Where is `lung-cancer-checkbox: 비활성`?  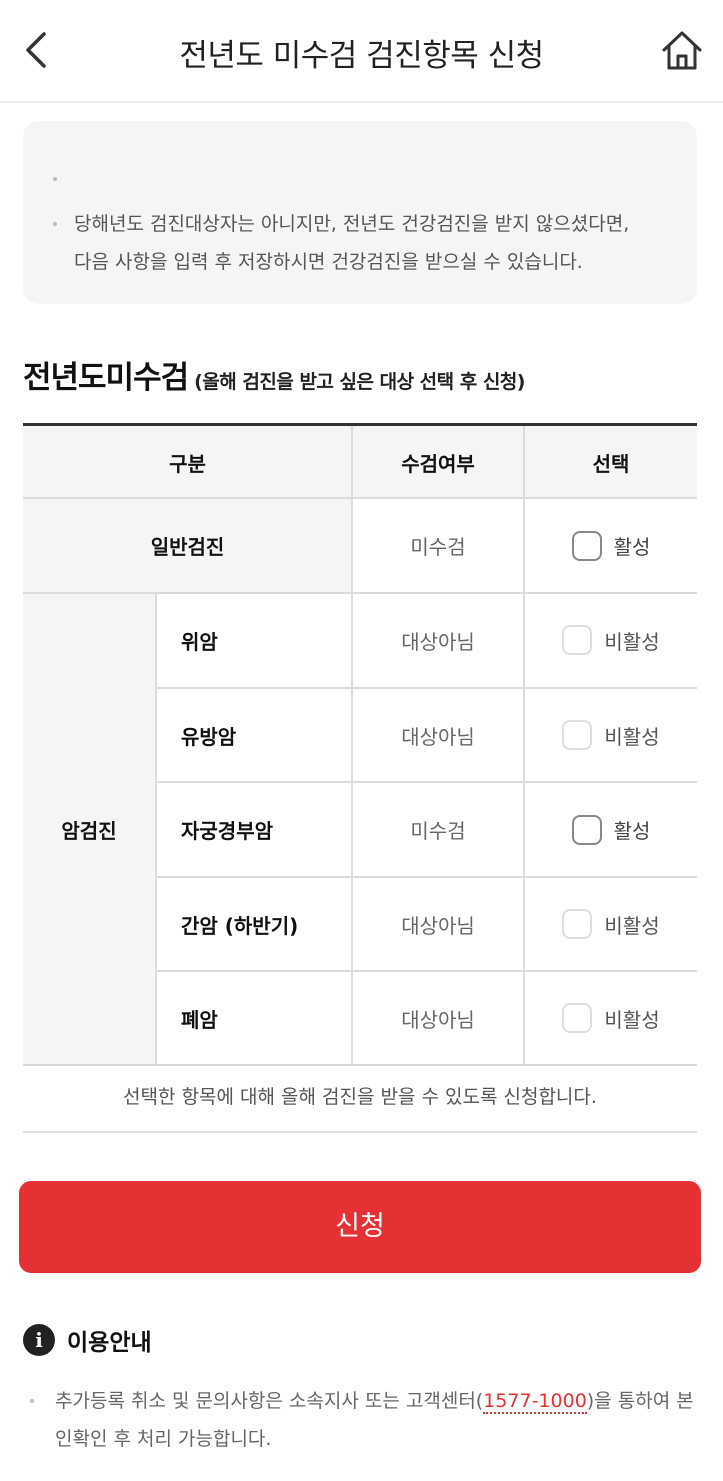 lung-cancer-checkbox: 비활성 is located at coordinates (611, 1018).